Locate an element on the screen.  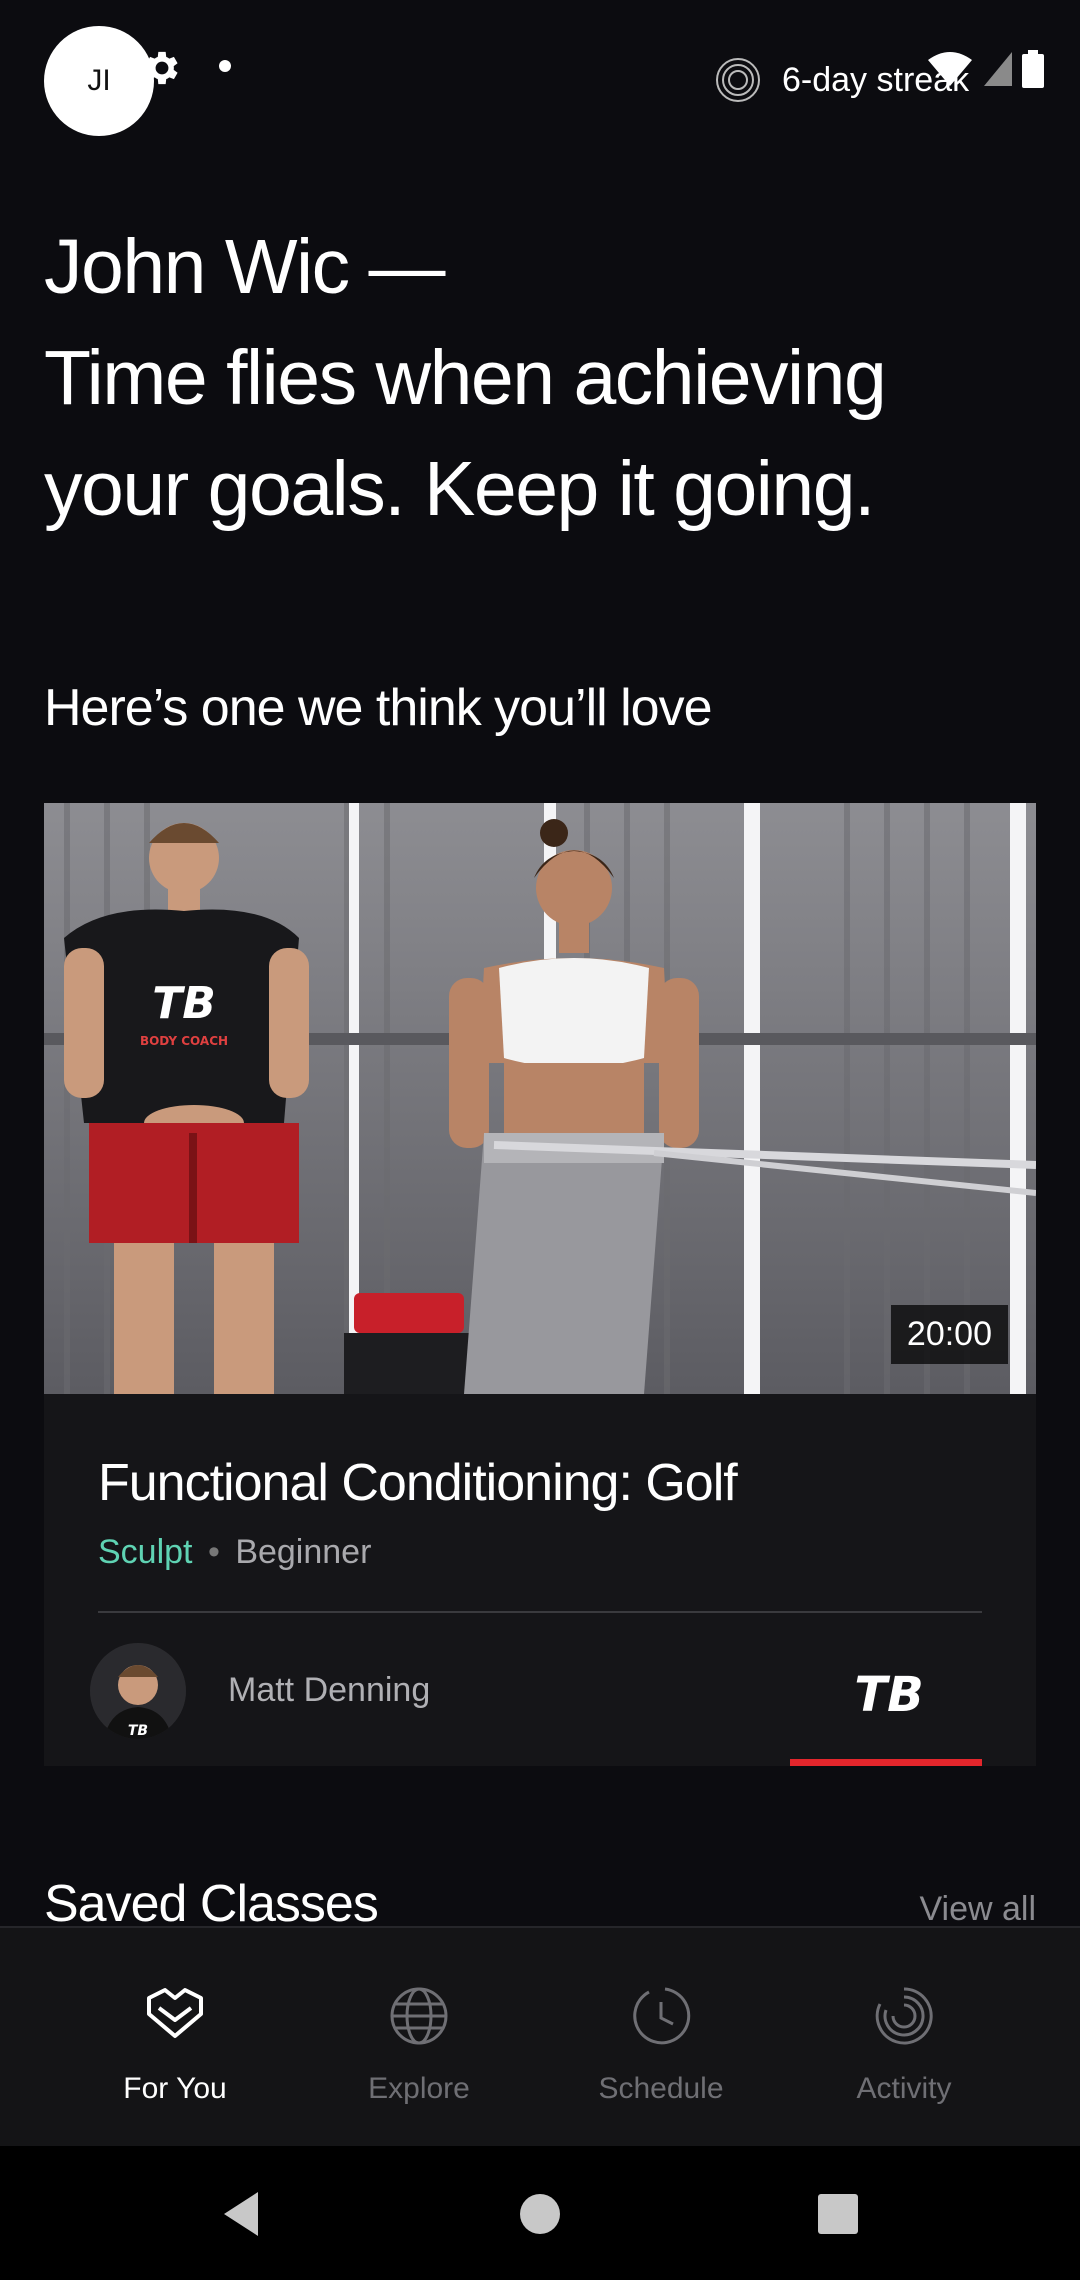
nav-label-for-you: For You is located at coordinates (175, 2088).